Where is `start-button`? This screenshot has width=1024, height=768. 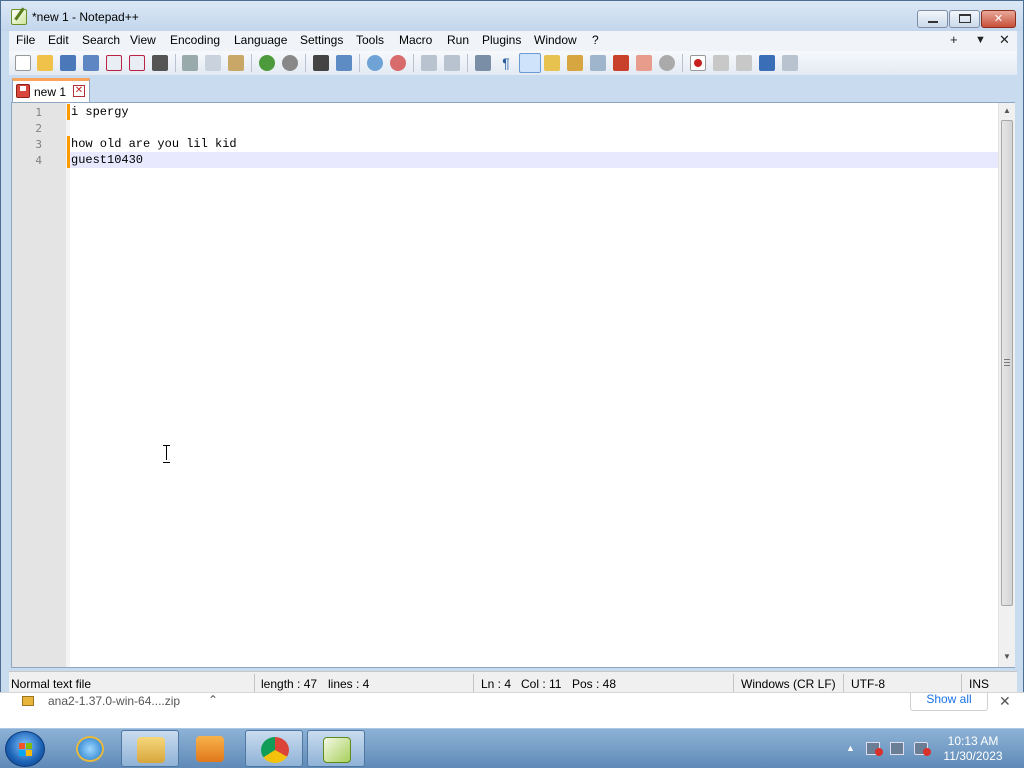
start-button is located at coordinates (25, 749).